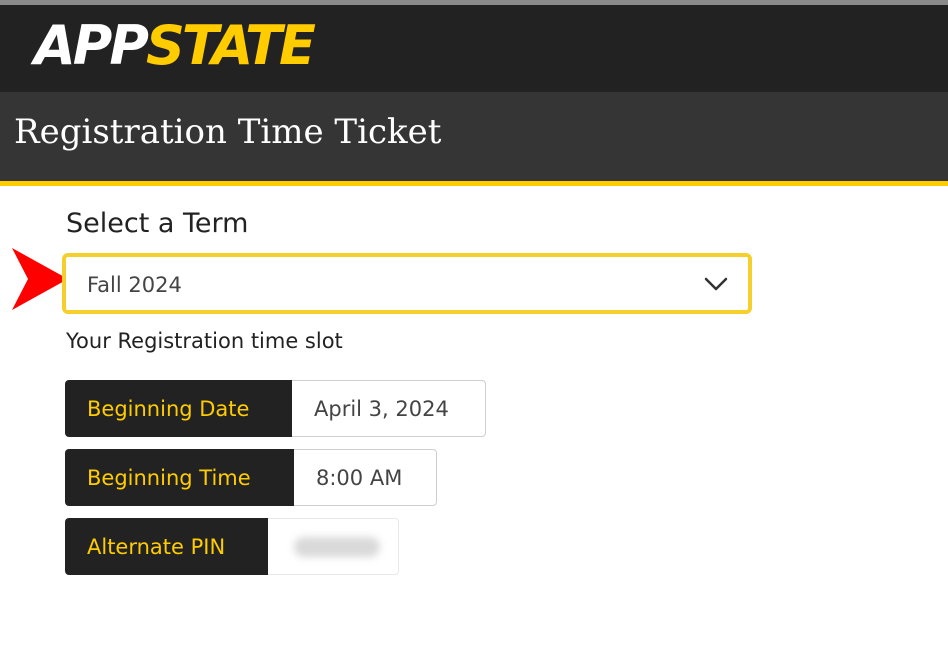 Image resolution: width=948 pixels, height=670 pixels. I want to click on red-arrow-icon, so click(40, 279).